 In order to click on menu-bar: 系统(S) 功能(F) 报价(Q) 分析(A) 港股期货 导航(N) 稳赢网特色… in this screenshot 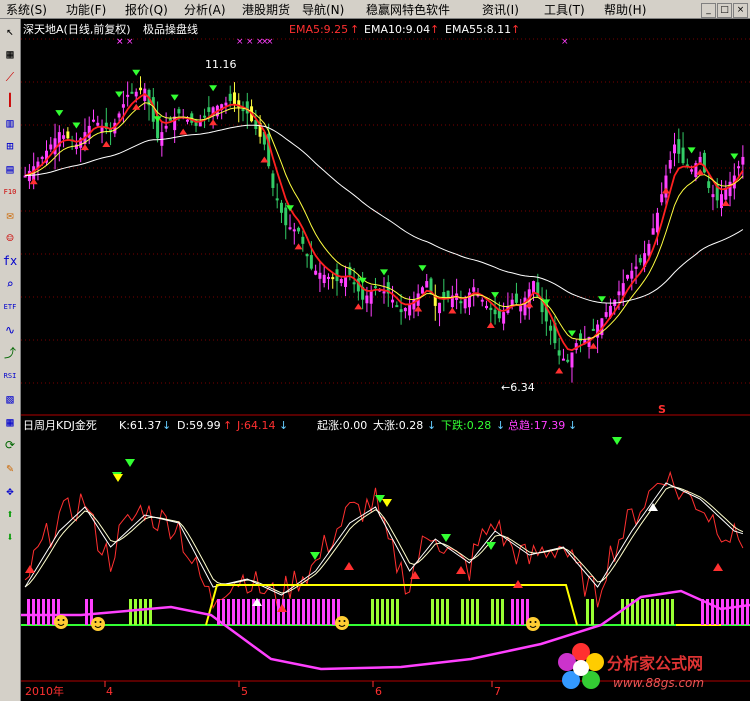, I will do `click(375, 9)`.